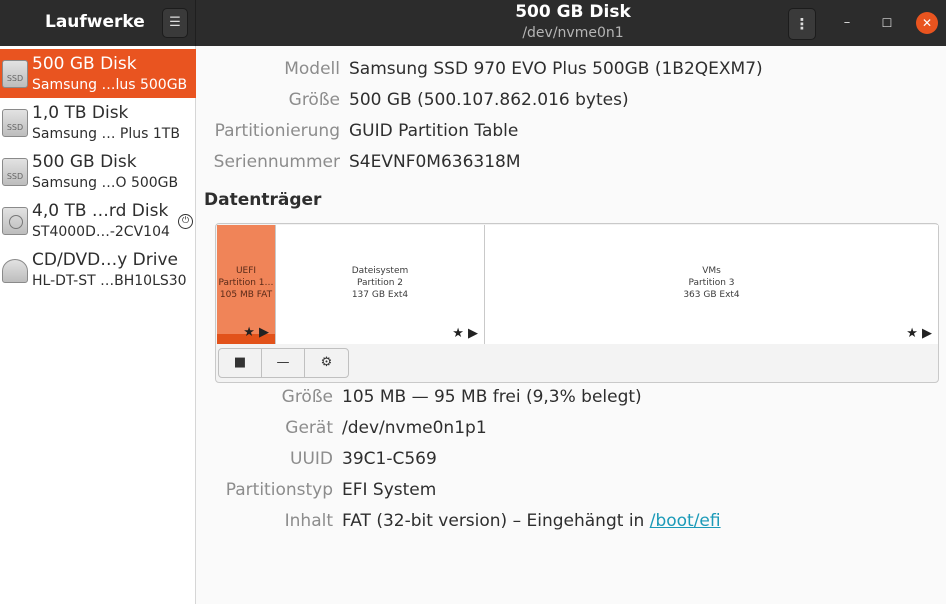  What do you see at coordinates (380, 295) in the screenshot?
I see `partition-size: 137 GB Ext4` at bounding box center [380, 295].